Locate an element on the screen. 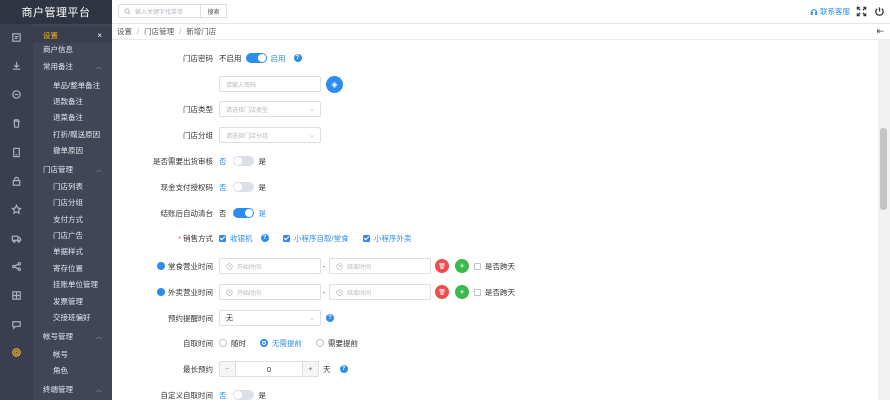 Image resolution: width=890 pixels, height=404 pixels. star-icon is located at coordinates (16, 209).